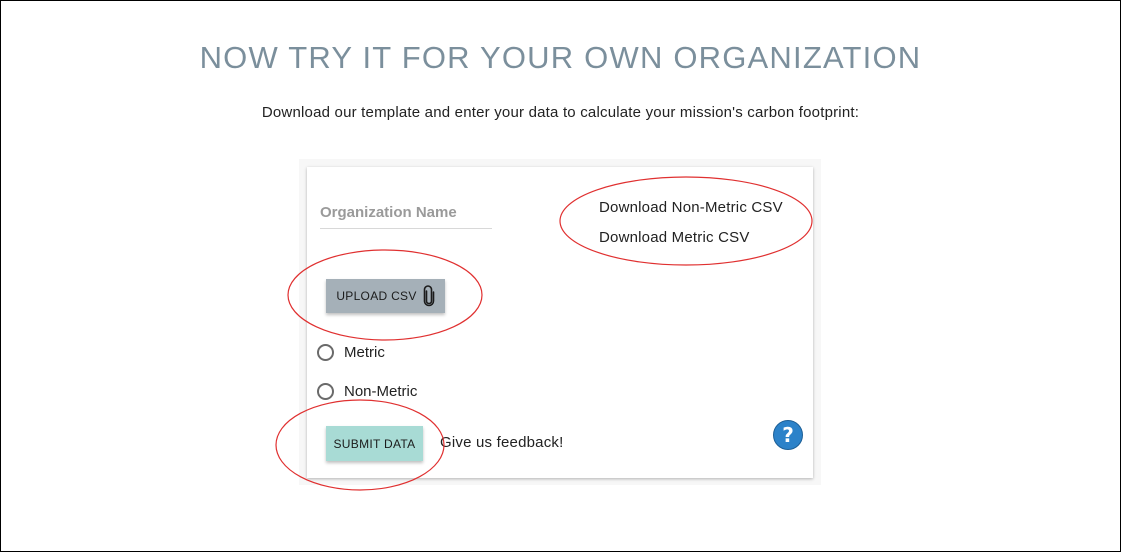  Describe the element at coordinates (406, 212) in the screenshot. I see `organization-name-input` at that location.